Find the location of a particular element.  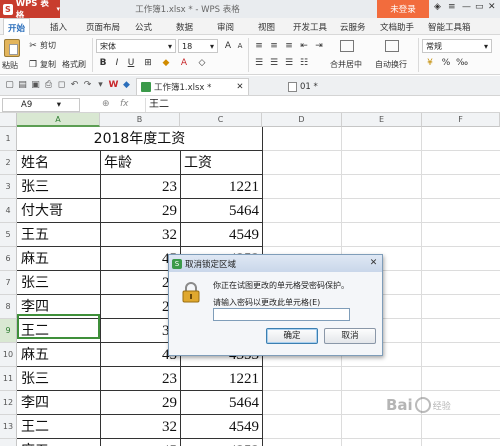

menu-icon: ≡ is located at coordinates (452, 7).